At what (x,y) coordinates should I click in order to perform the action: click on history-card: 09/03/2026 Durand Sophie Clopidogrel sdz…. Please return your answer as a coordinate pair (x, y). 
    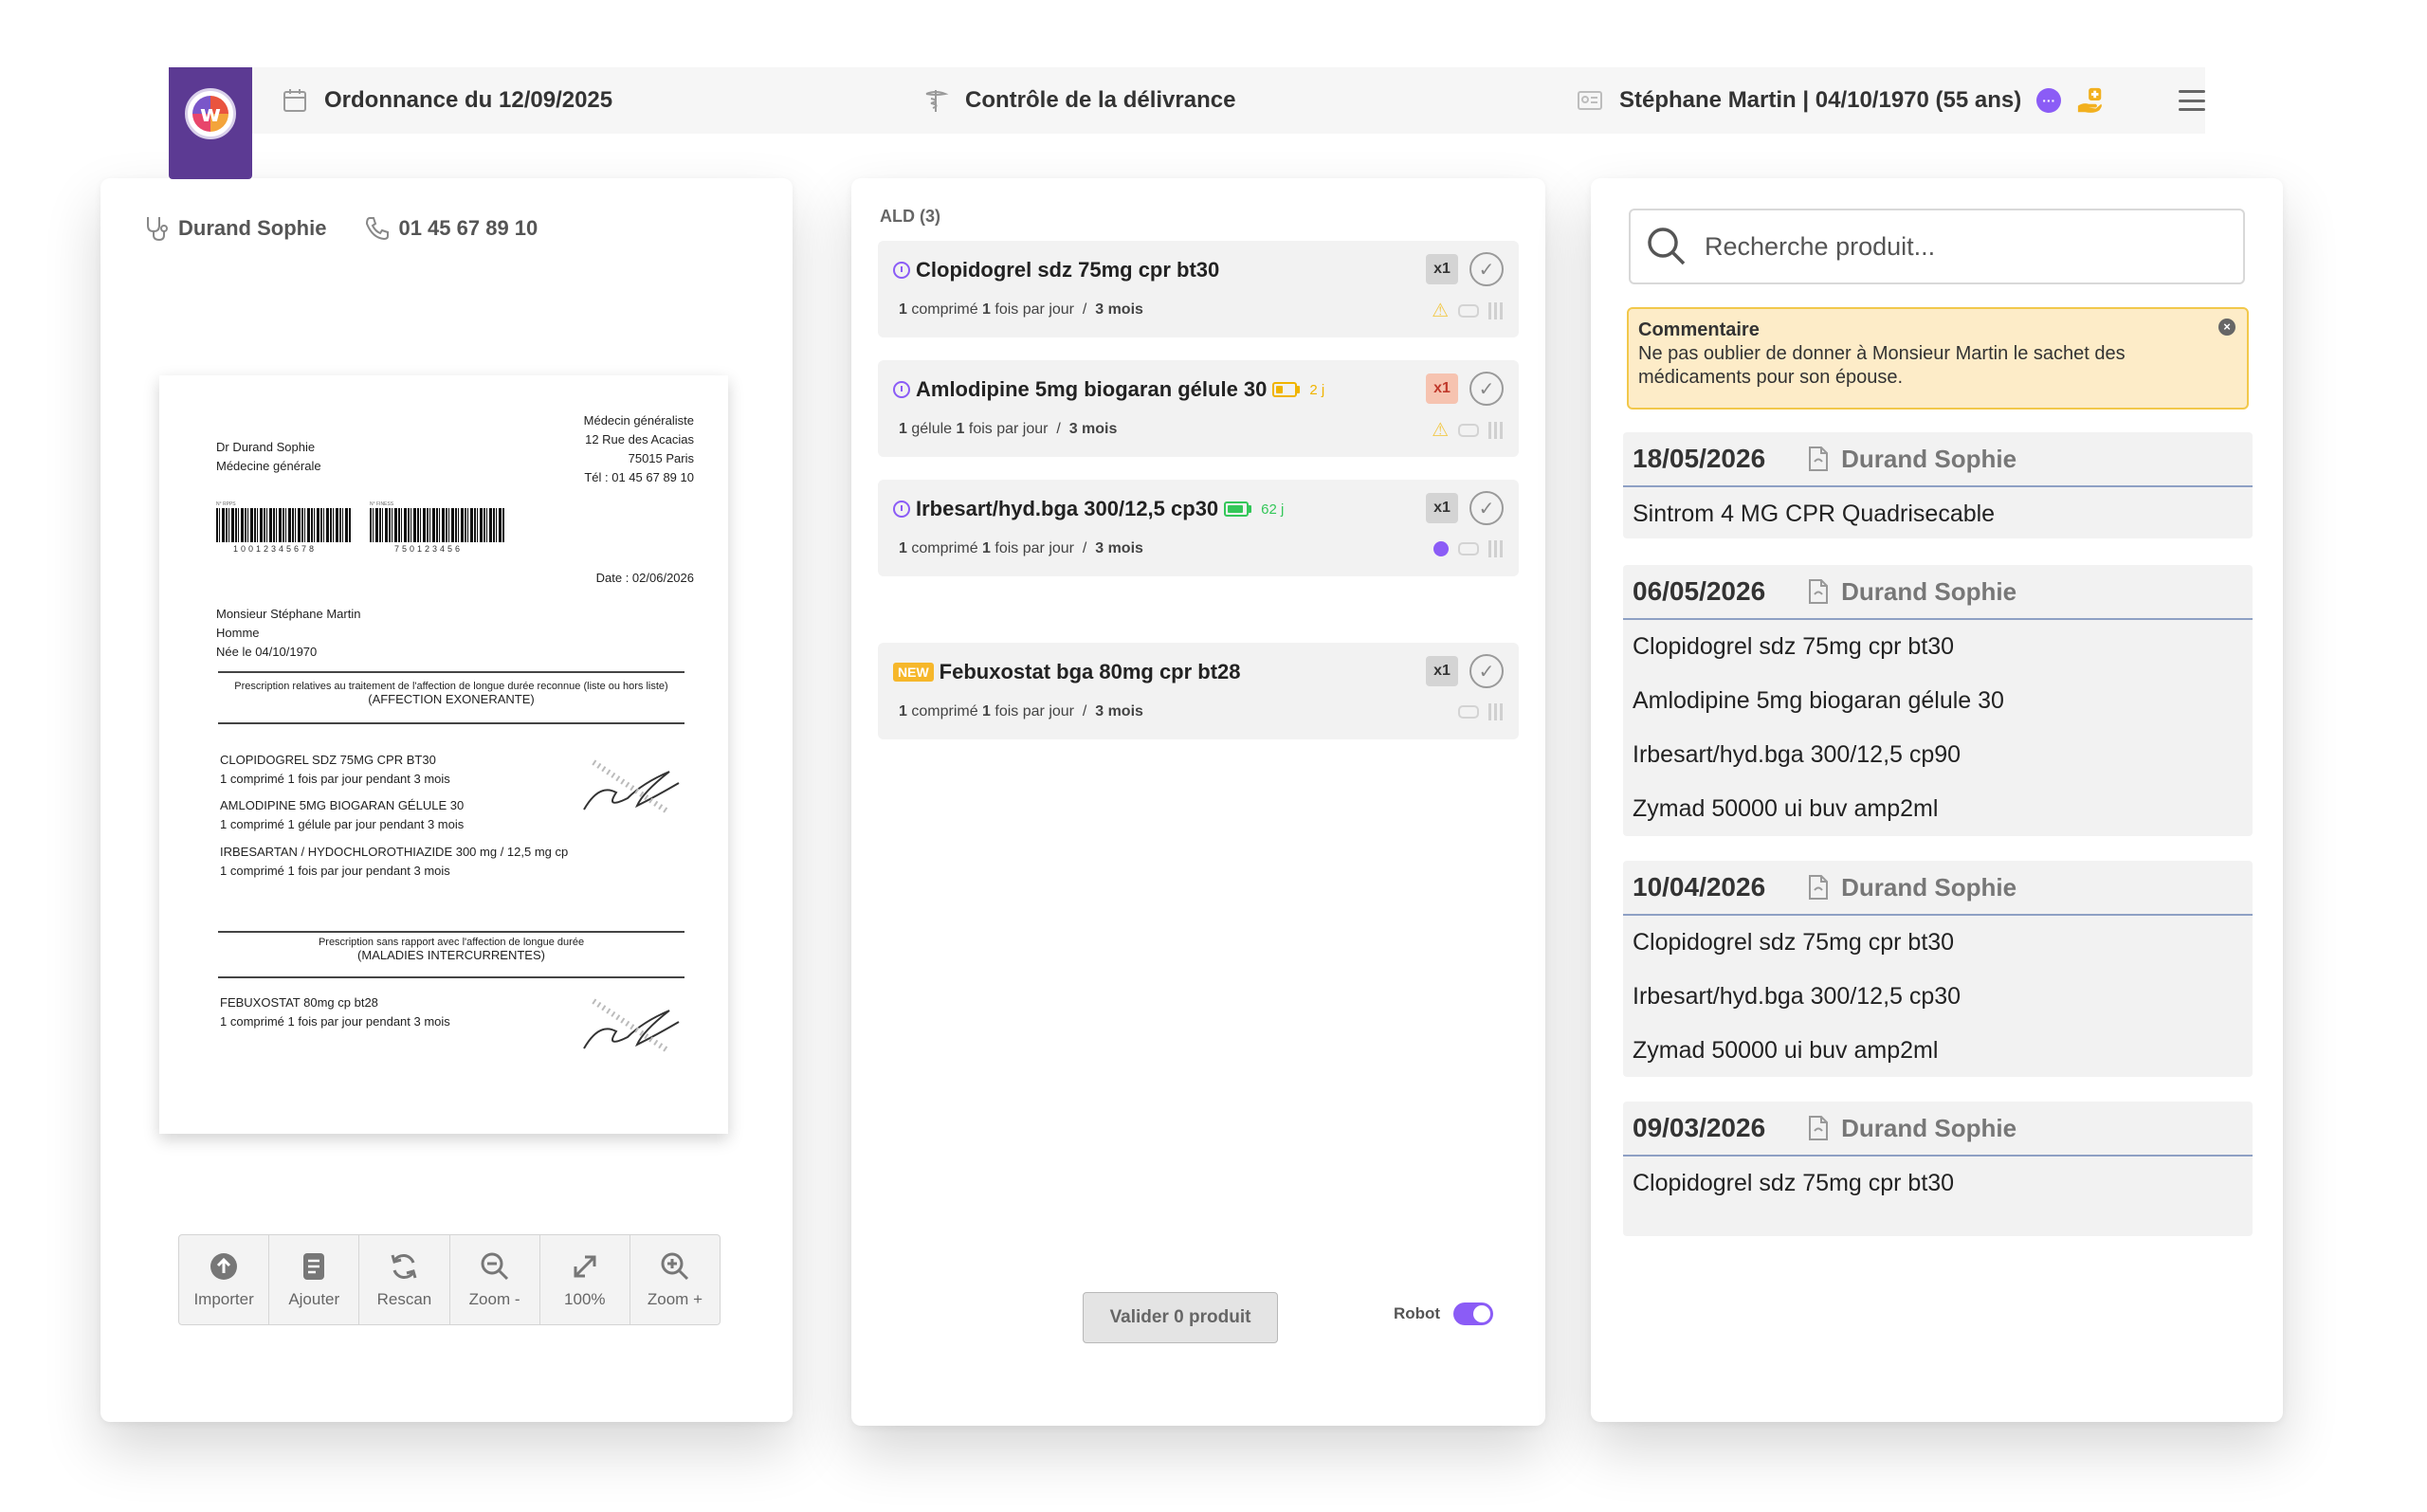
    Looking at the image, I should click on (1938, 1169).